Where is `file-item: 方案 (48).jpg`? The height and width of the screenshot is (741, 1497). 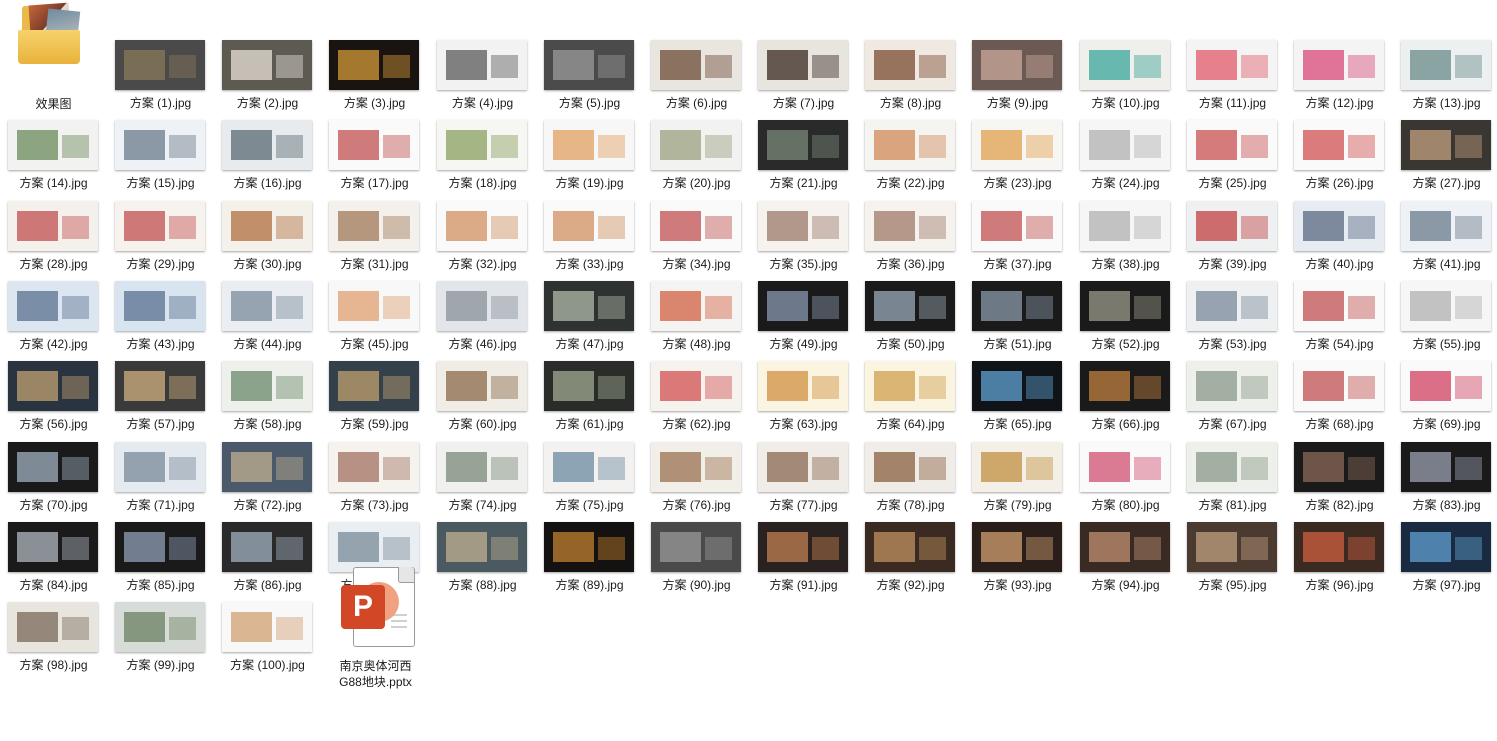
file-item: 方案 (48).jpg is located at coordinates (696, 321).